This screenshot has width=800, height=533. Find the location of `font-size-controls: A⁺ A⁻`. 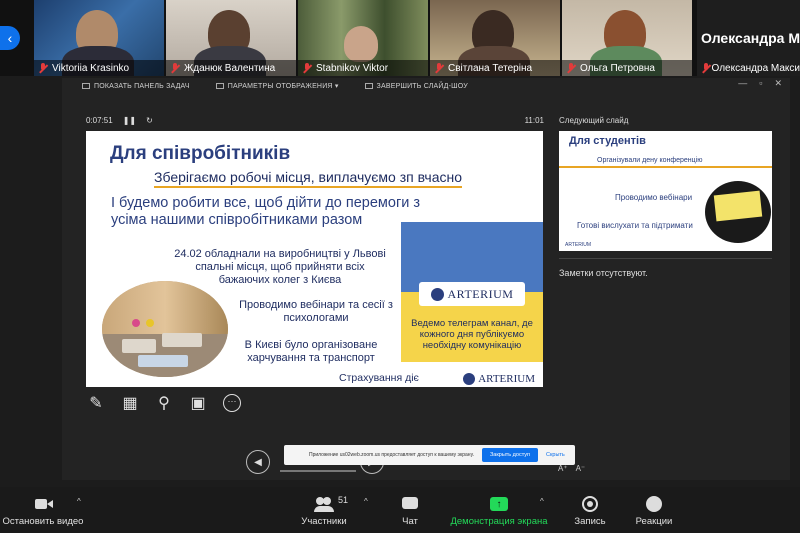

font-size-controls: A⁺ A⁻ is located at coordinates (571, 468).